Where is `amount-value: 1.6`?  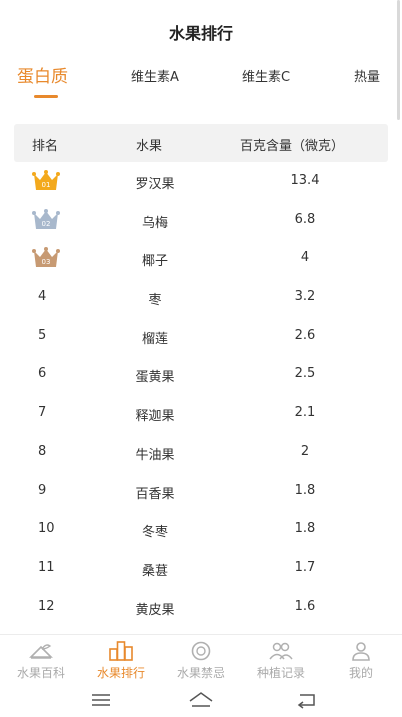
amount-value: 1.6 is located at coordinates (305, 606).